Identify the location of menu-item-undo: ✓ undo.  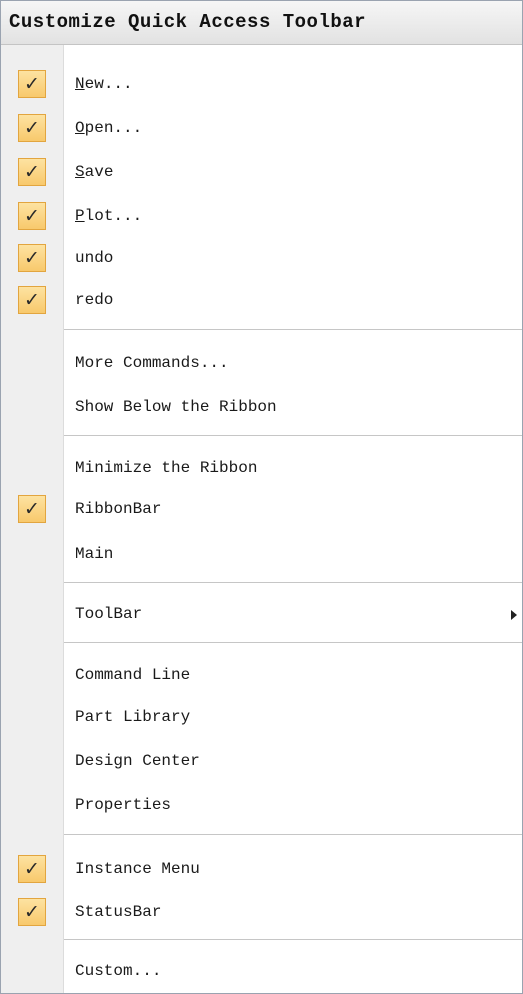
(261, 259).